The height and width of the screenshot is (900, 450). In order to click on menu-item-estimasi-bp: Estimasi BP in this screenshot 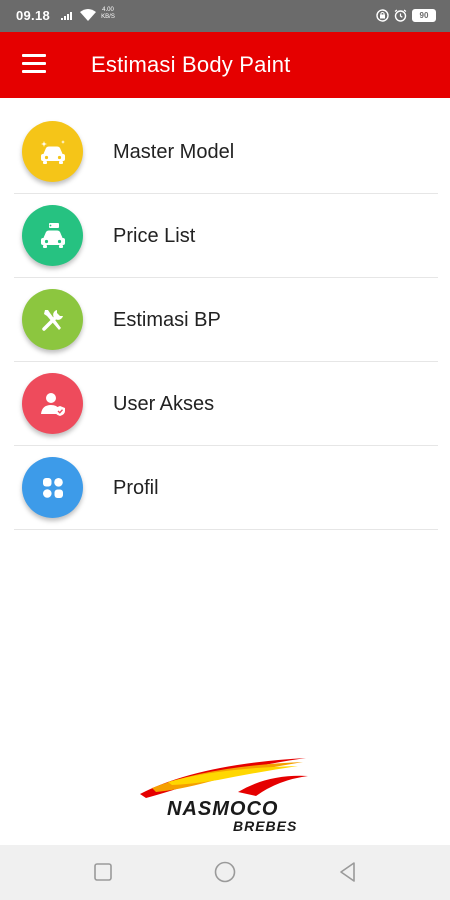, I will do `click(226, 320)`.